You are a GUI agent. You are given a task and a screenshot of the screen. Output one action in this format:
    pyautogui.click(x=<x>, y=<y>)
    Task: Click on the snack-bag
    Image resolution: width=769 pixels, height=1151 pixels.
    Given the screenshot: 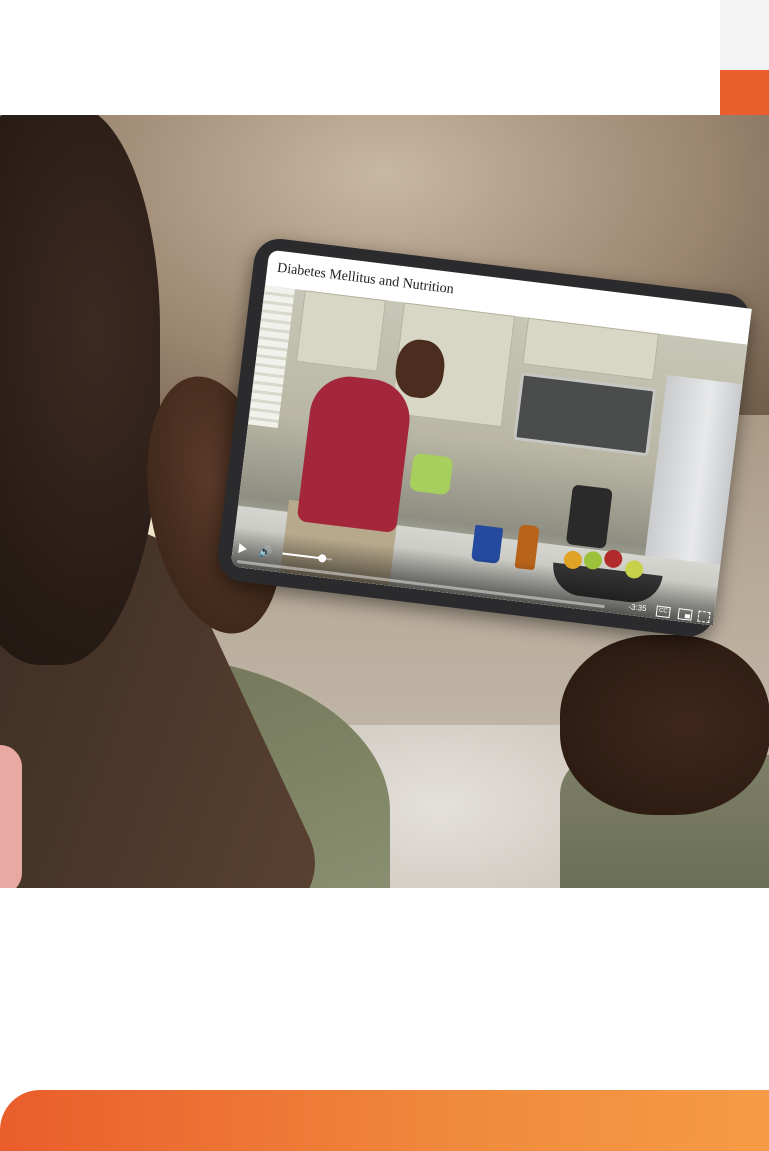 What is the action you would take?
    pyautogui.click(x=431, y=474)
    